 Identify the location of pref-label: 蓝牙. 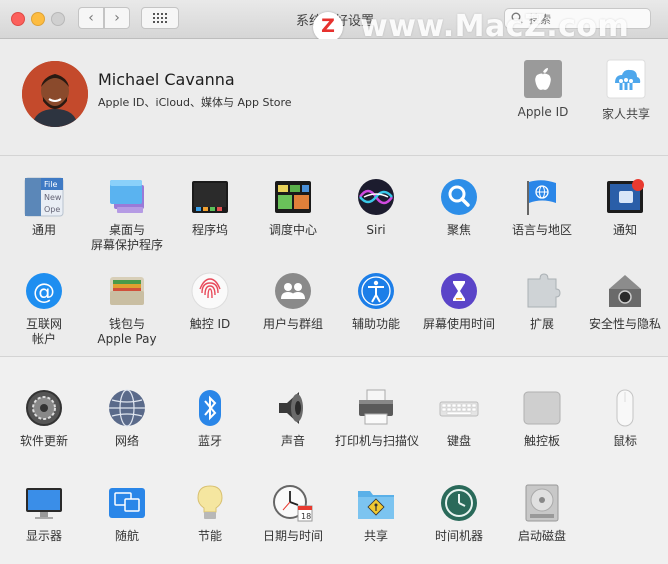
(209, 441).